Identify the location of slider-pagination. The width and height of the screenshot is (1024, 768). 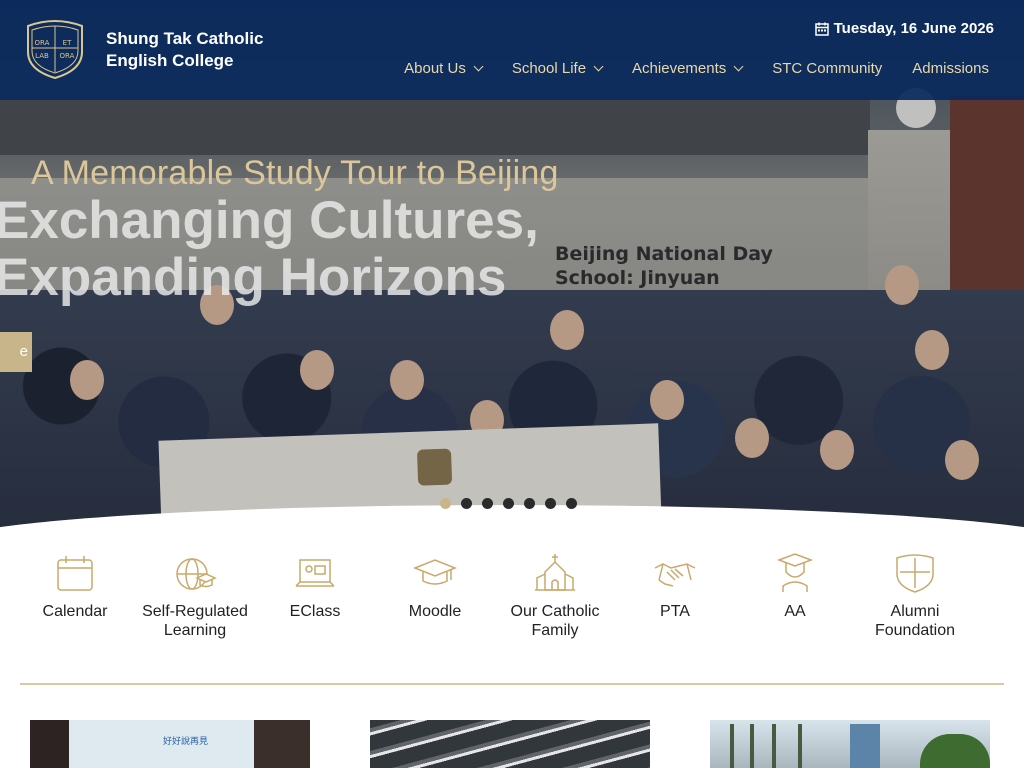
(508, 503).